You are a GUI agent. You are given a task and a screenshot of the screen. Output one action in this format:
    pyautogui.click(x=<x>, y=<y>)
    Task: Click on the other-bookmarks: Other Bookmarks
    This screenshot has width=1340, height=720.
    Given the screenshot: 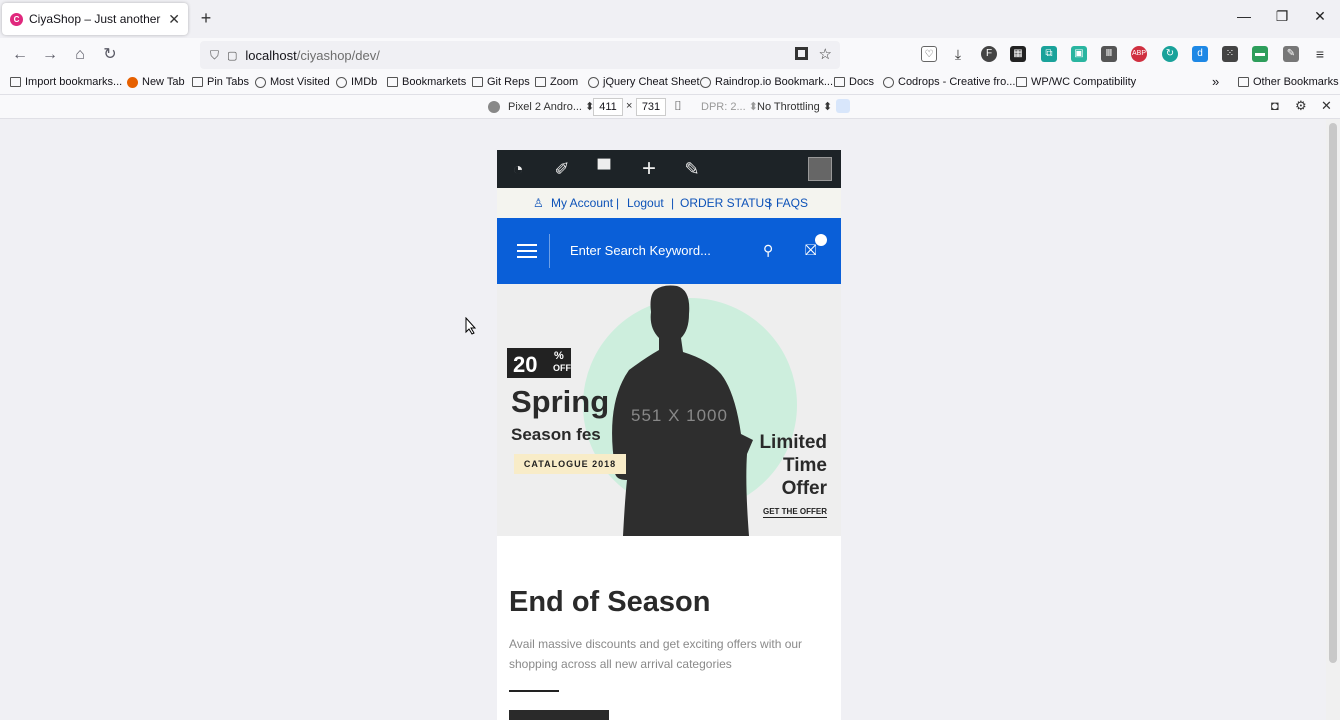 What is the action you would take?
    pyautogui.click(x=1288, y=82)
    